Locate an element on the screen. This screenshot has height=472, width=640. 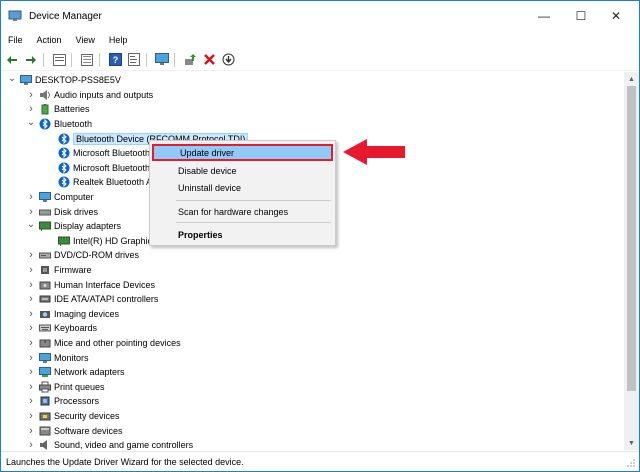
tree-node-bluetooth: ⌄ Bluetooth is located at coordinates (59, 124).